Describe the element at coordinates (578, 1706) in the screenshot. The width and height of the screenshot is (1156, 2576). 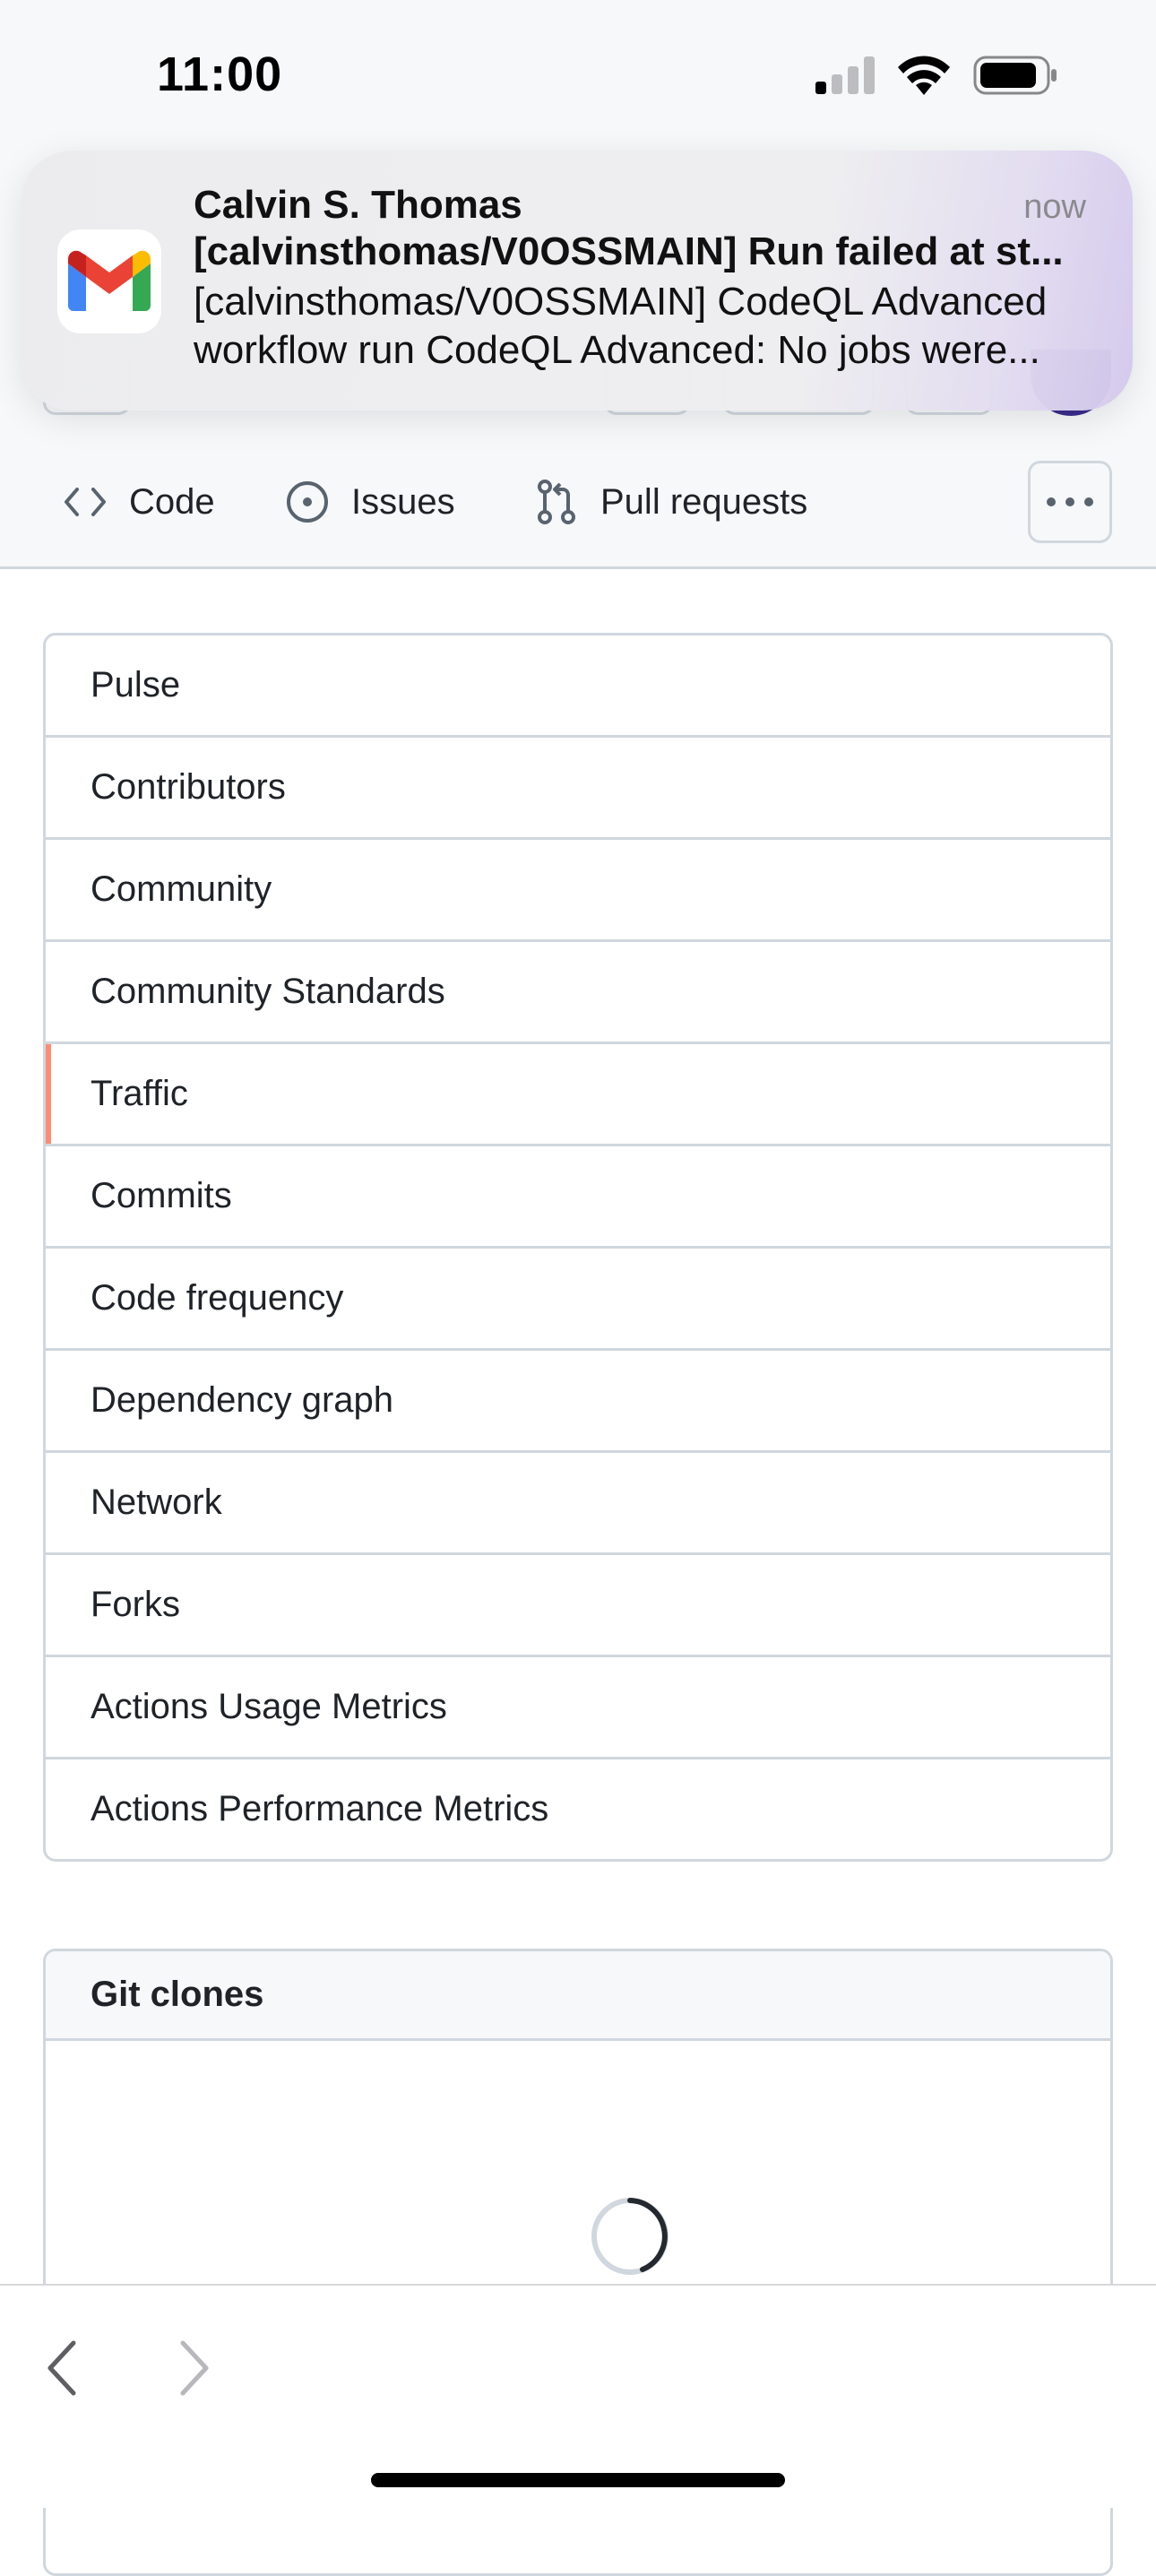
I see `menu-item-actions-usage-metrics: Actions Usage Metrics` at that location.